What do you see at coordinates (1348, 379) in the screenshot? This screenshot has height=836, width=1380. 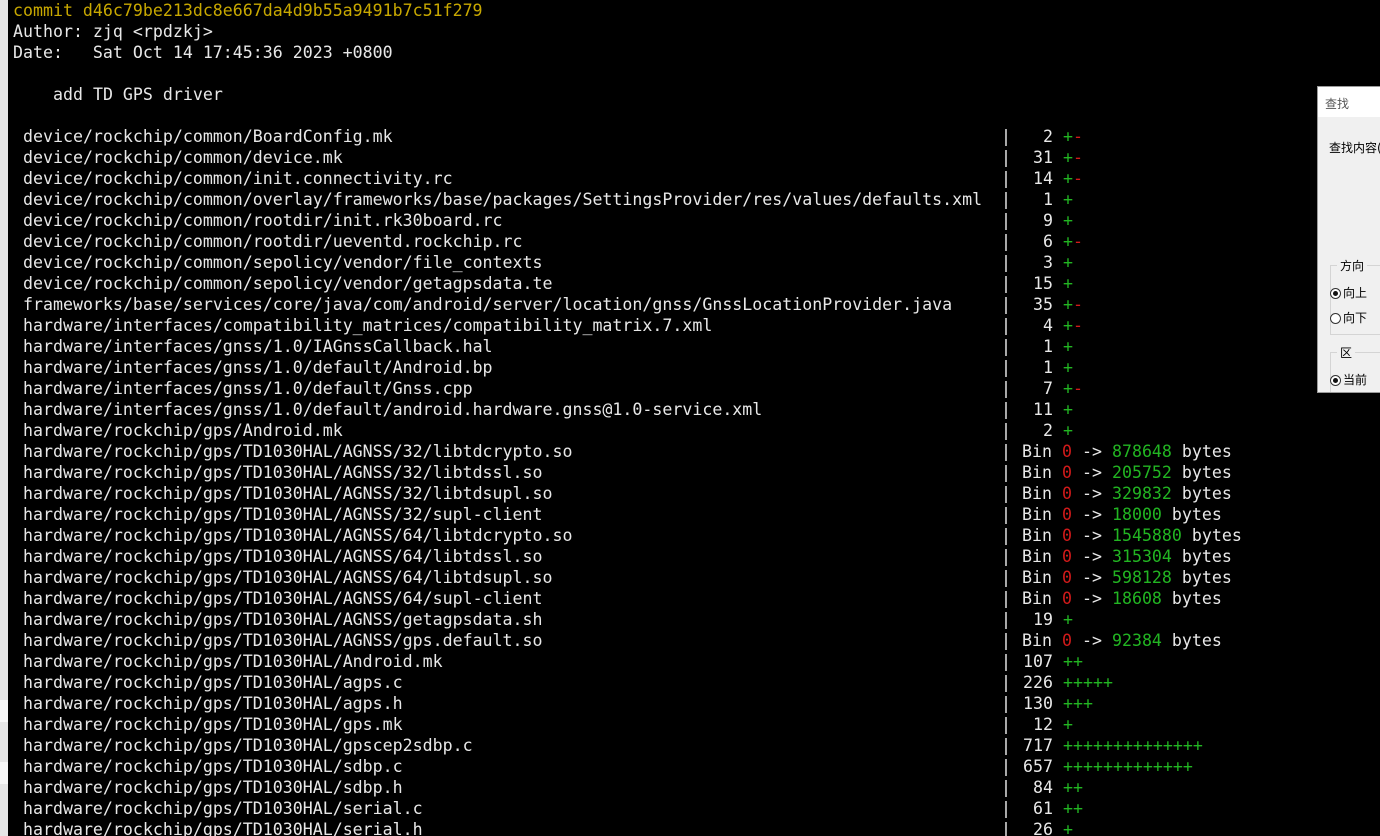 I see `region-current-radio: 当前` at bounding box center [1348, 379].